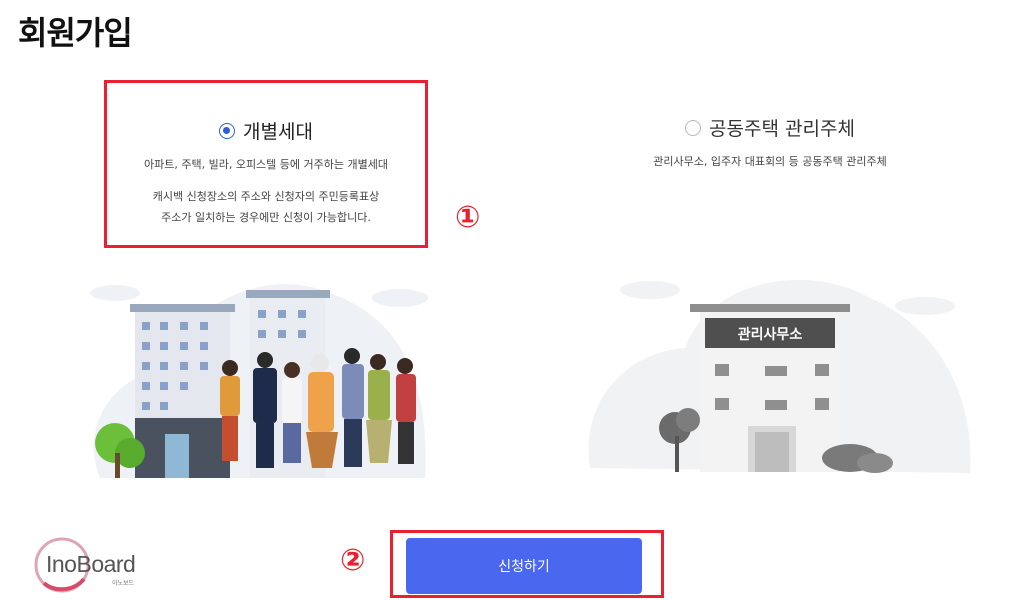 The width and height of the screenshot is (1017, 600). What do you see at coordinates (693, 127) in the screenshot?
I see `radio-apartment-management` at bounding box center [693, 127].